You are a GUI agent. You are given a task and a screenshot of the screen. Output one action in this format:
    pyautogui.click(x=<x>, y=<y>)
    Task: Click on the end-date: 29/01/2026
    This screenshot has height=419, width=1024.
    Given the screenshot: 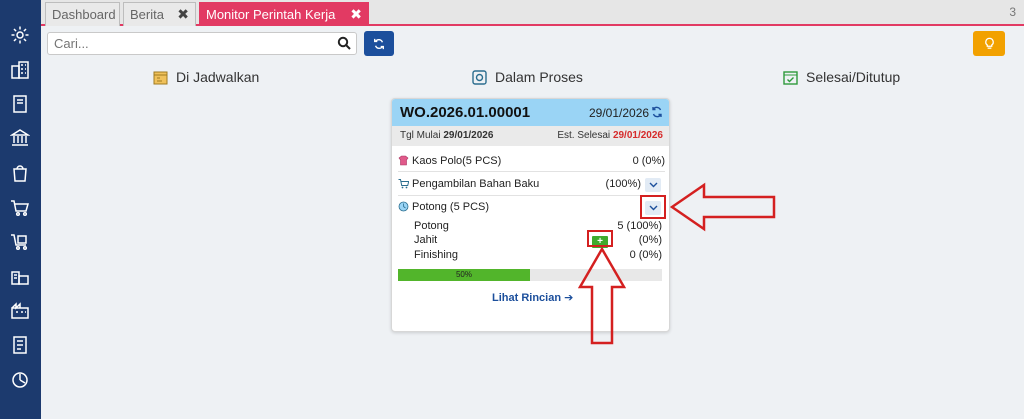 What is the action you would take?
    pyautogui.click(x=637, y=135)
    